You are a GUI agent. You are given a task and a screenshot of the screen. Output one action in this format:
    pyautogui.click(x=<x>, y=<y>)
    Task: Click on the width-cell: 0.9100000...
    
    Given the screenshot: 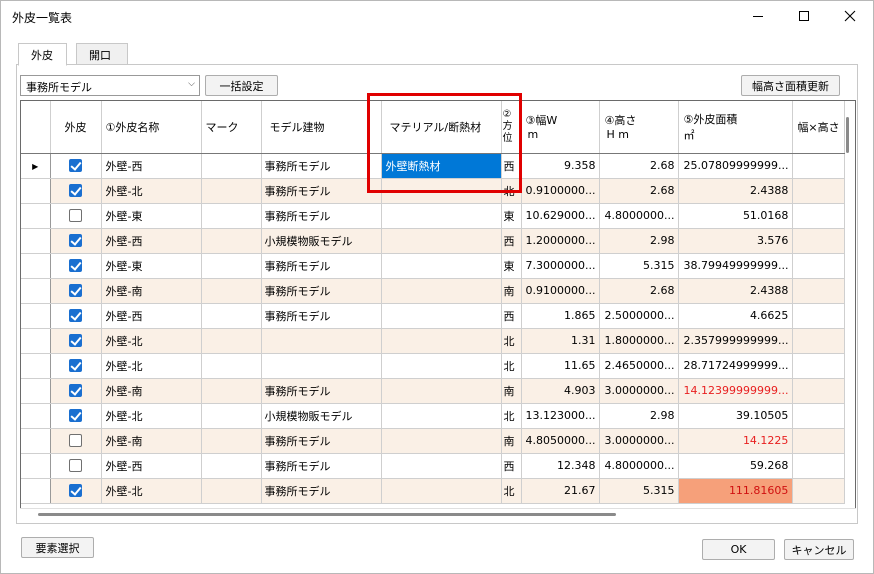 What is the action you would take?
    pyautogui.click(x=561, y=291)
    